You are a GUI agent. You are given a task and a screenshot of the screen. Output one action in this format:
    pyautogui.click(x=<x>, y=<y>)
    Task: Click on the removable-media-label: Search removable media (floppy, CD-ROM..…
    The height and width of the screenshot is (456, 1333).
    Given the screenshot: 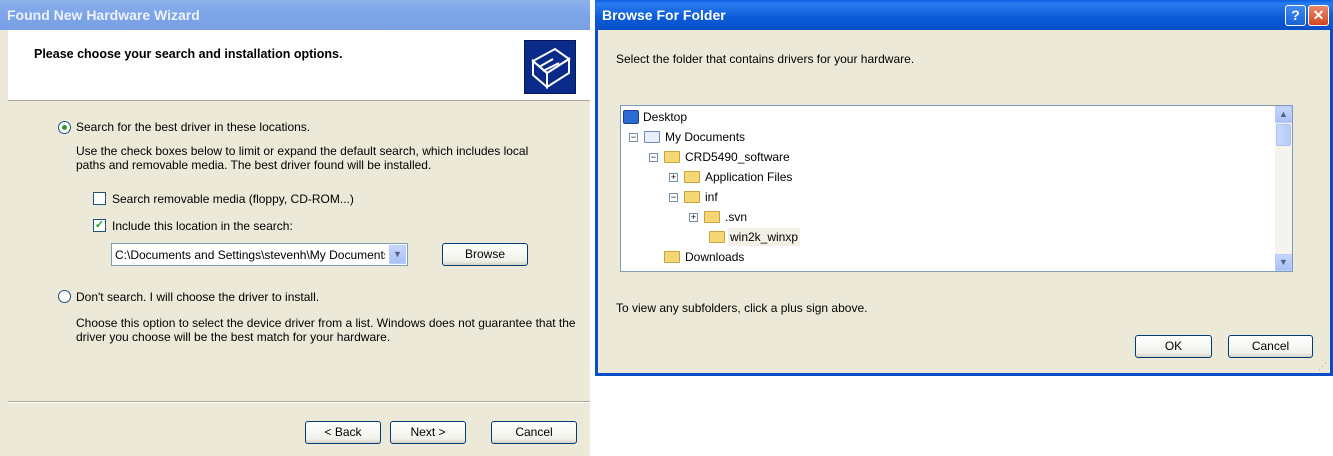 What is the action you would take?
    pyautogui.click(x=233, y=199)
    